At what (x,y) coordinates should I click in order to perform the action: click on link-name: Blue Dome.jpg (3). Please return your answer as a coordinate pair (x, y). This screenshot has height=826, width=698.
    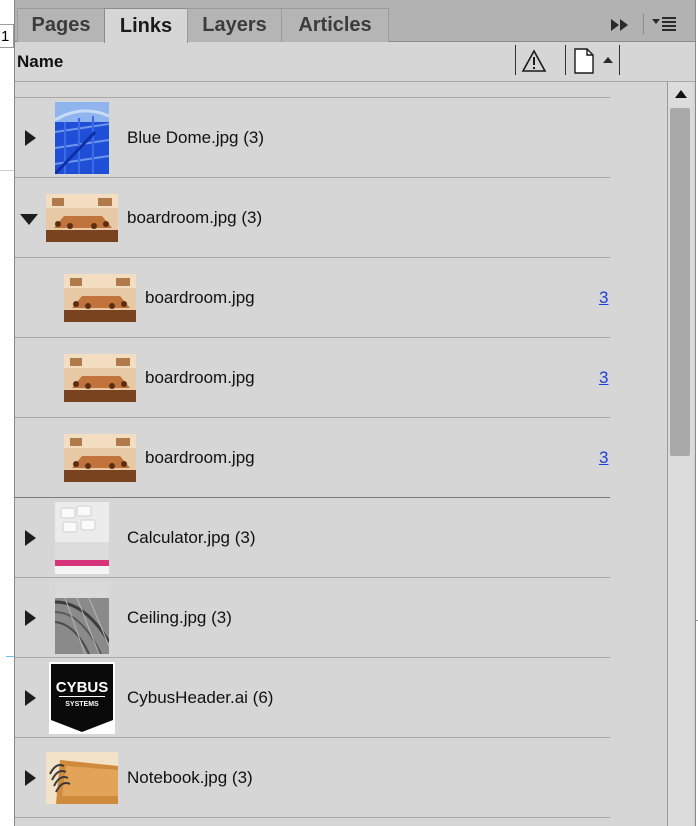
    Looking at the image, I should click on (196, 137).